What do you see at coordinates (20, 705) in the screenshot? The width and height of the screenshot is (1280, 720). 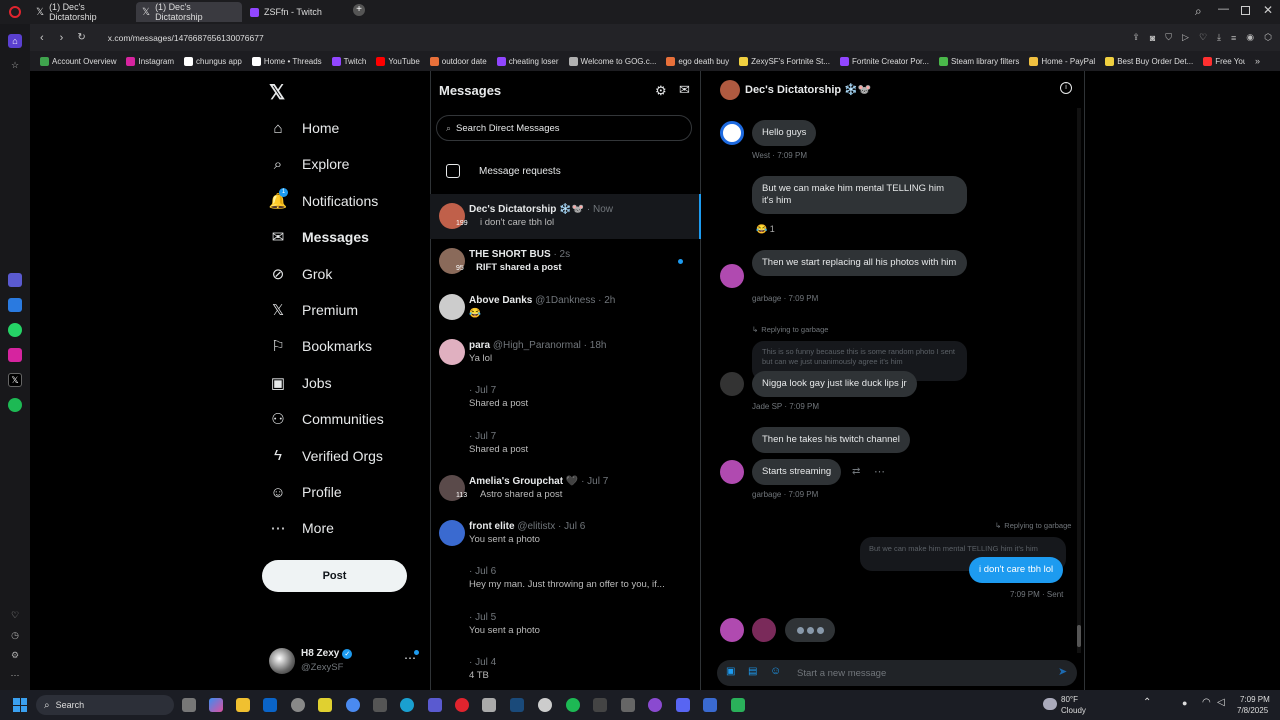 I see `windows-start-icon` at bounding box center [20, 705].